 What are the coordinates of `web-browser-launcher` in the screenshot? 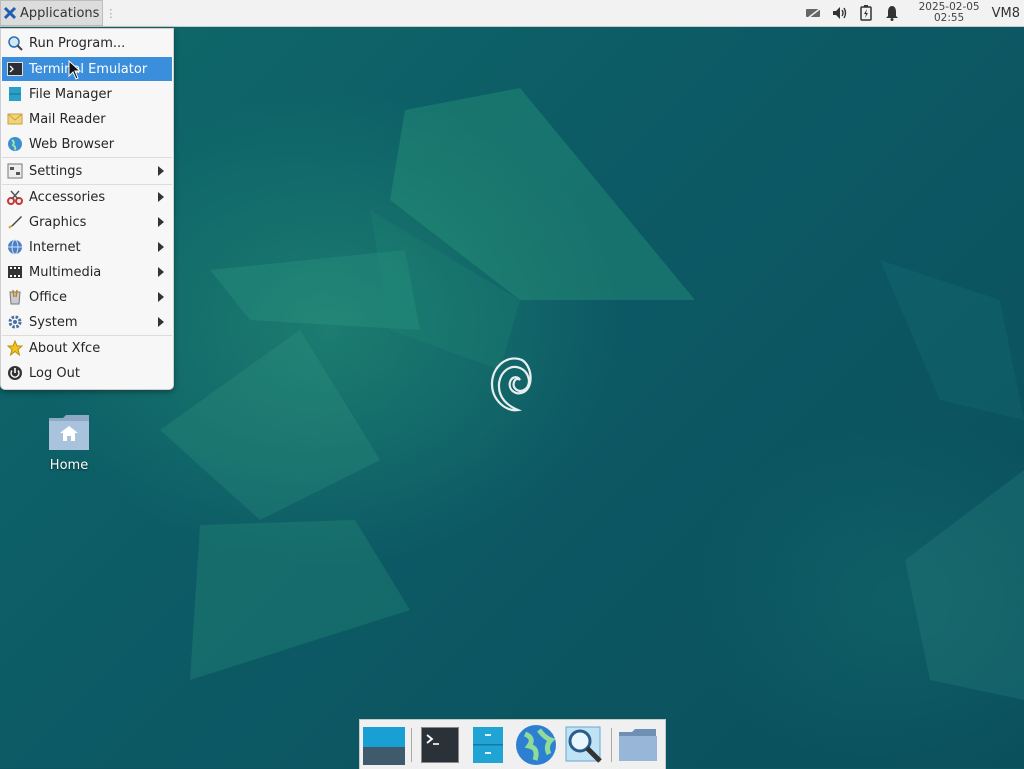 It's located at (536, 745).